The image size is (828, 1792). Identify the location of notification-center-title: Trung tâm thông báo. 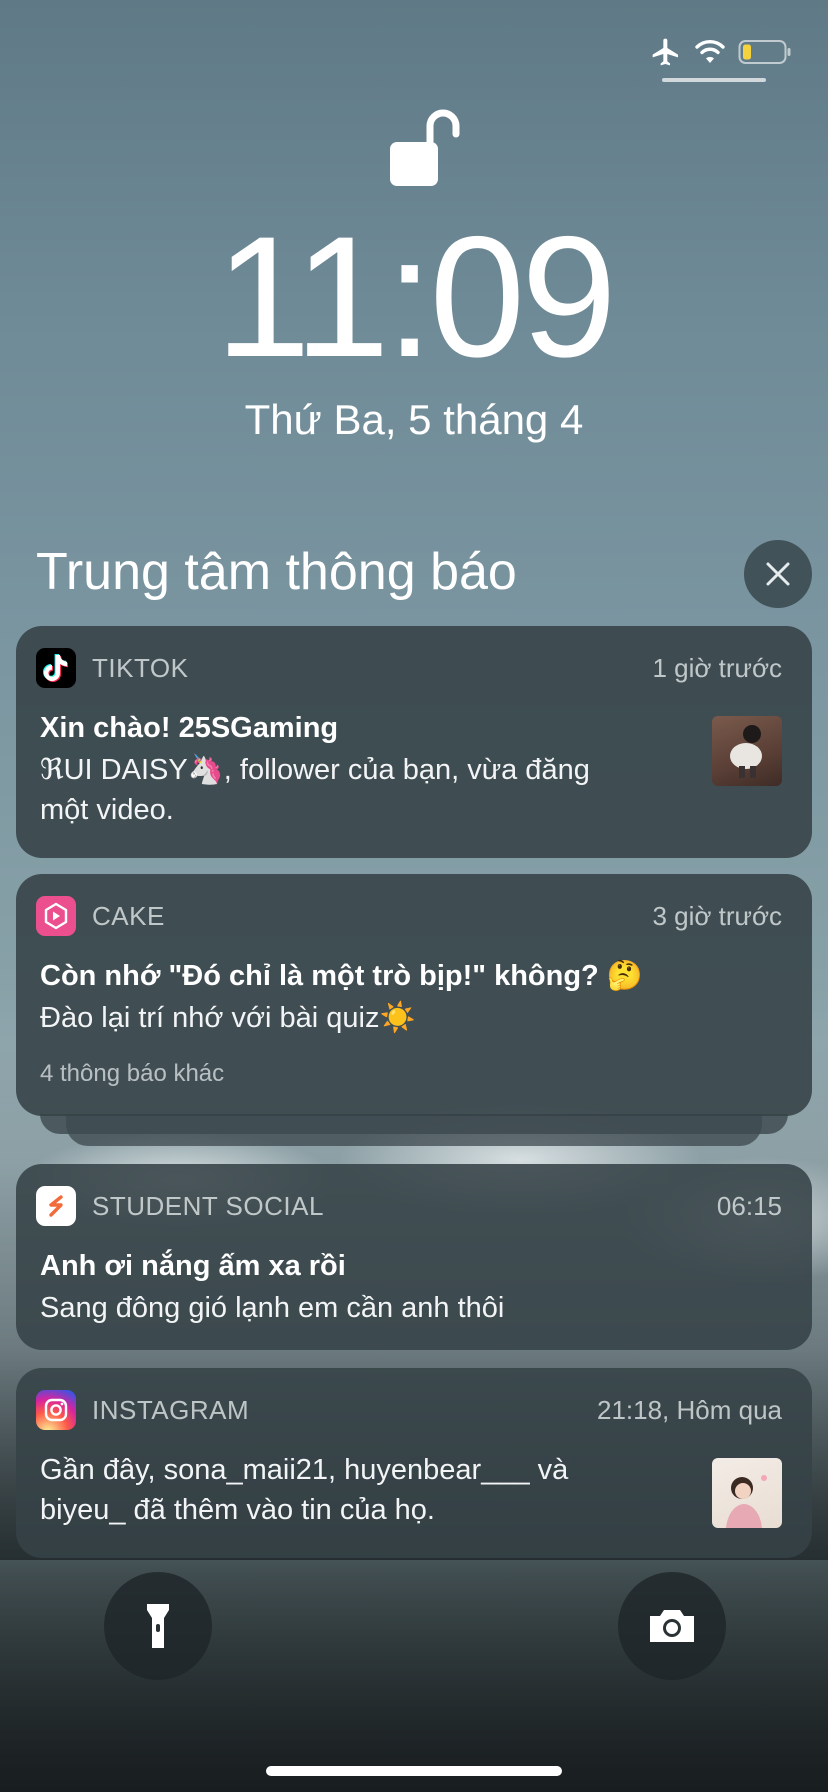
(276, 572).